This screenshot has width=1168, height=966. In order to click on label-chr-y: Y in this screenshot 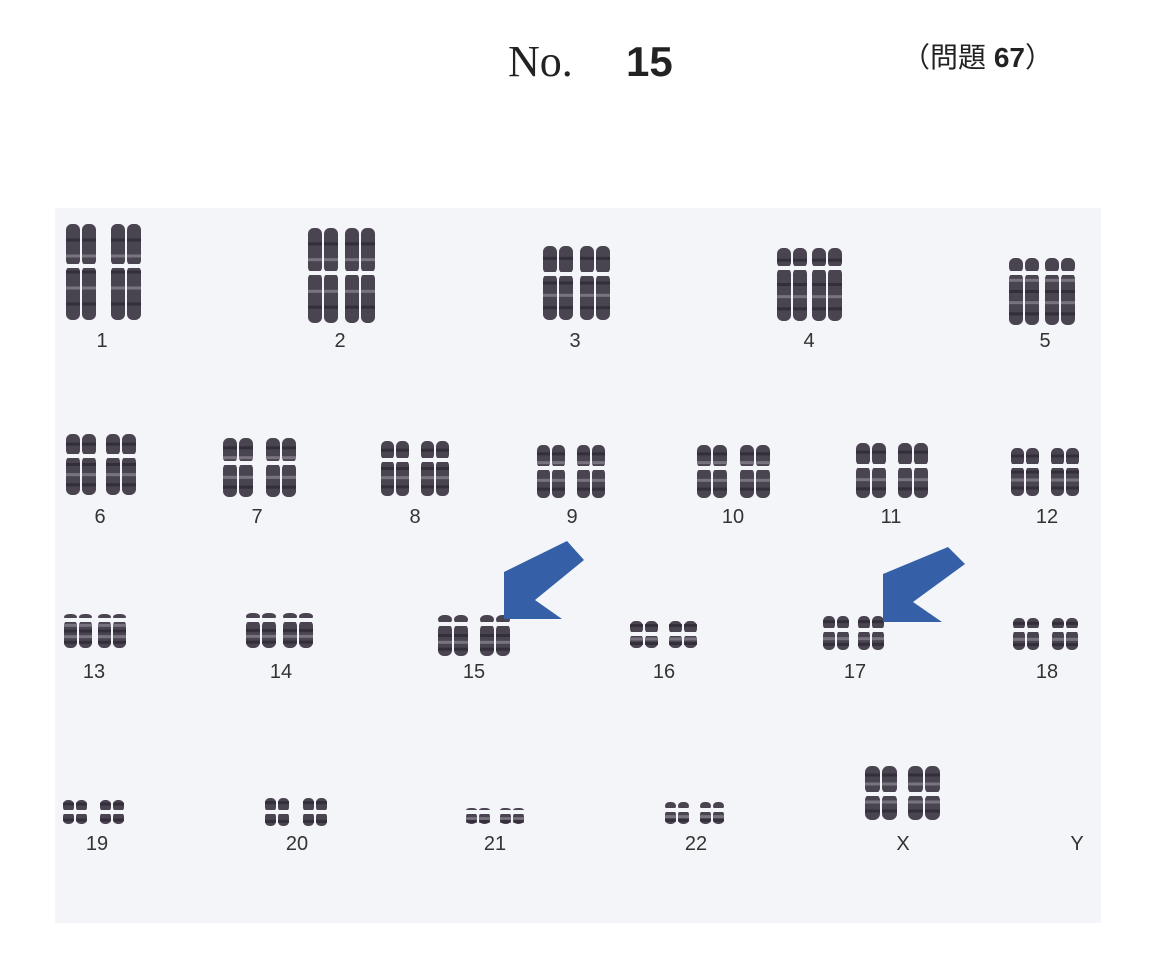, I will do `click(1077, 844)`.